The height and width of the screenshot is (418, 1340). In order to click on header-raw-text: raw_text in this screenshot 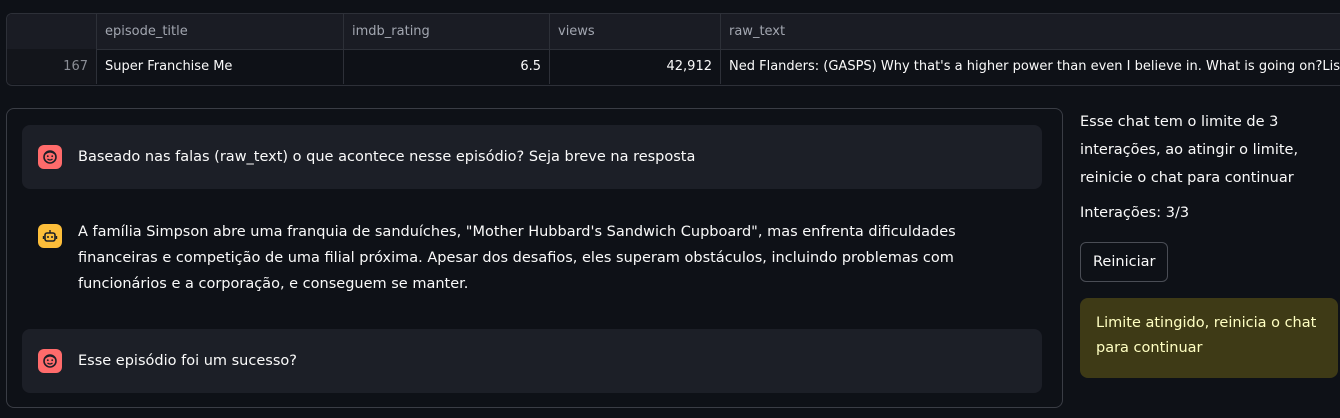, I will do `click(1030, 31)`.